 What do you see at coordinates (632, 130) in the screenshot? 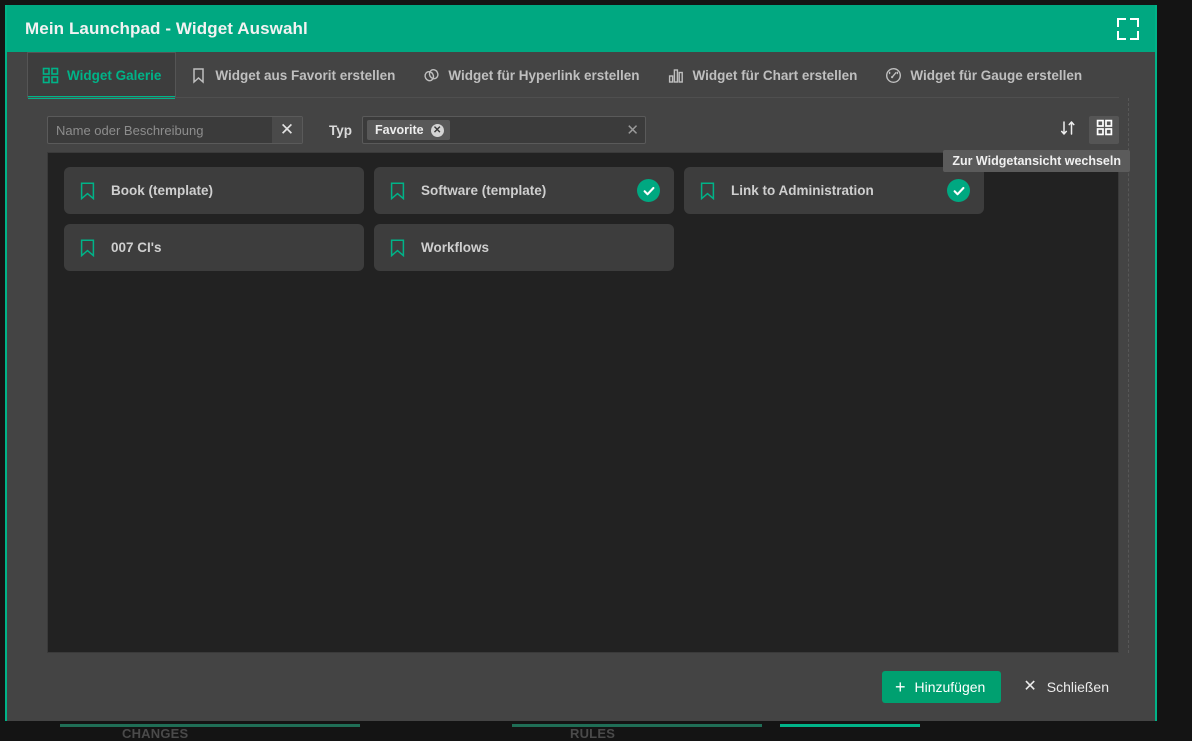
I see `type-filter-clear-button: ✕` at bounding box center [632, 130].